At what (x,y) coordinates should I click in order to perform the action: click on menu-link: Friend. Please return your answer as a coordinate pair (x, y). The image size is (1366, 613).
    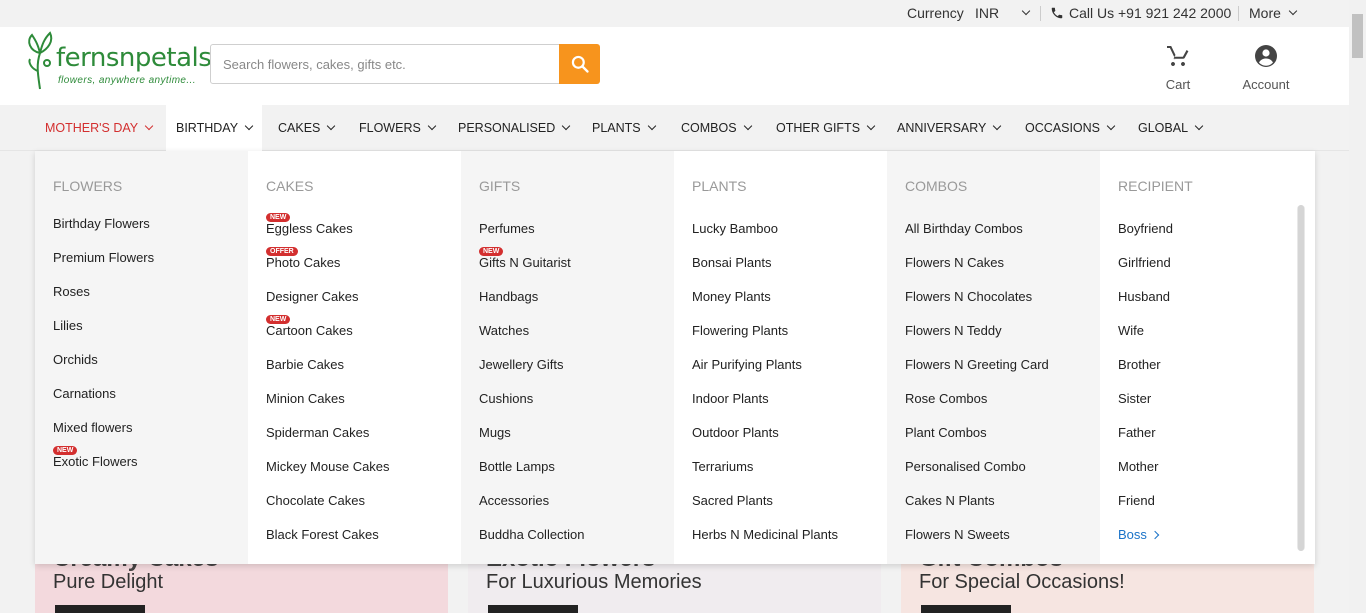
    Looking at the image, I should click on (1136, 500).